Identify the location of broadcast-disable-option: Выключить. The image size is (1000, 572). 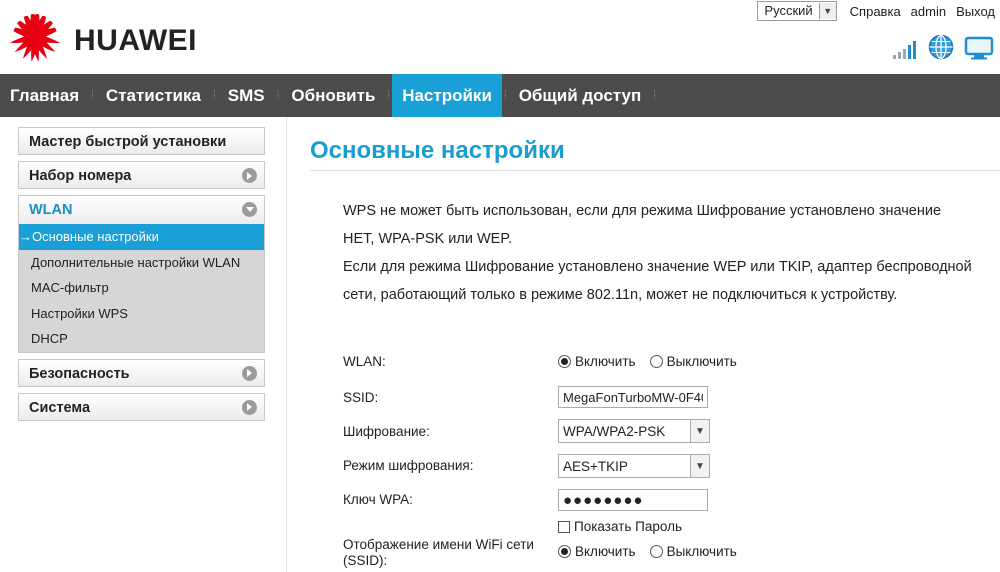
(693, 551).